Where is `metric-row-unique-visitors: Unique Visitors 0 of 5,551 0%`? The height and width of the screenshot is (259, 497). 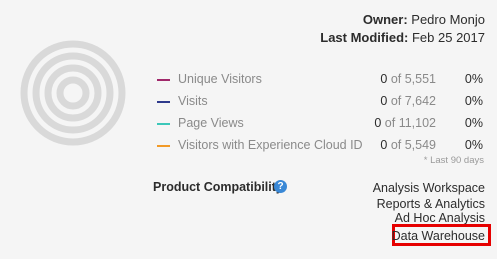
metric-row-unique-visitors: Unique Visitors 0 of 5,551 0% is located at coordinates (248, 80).